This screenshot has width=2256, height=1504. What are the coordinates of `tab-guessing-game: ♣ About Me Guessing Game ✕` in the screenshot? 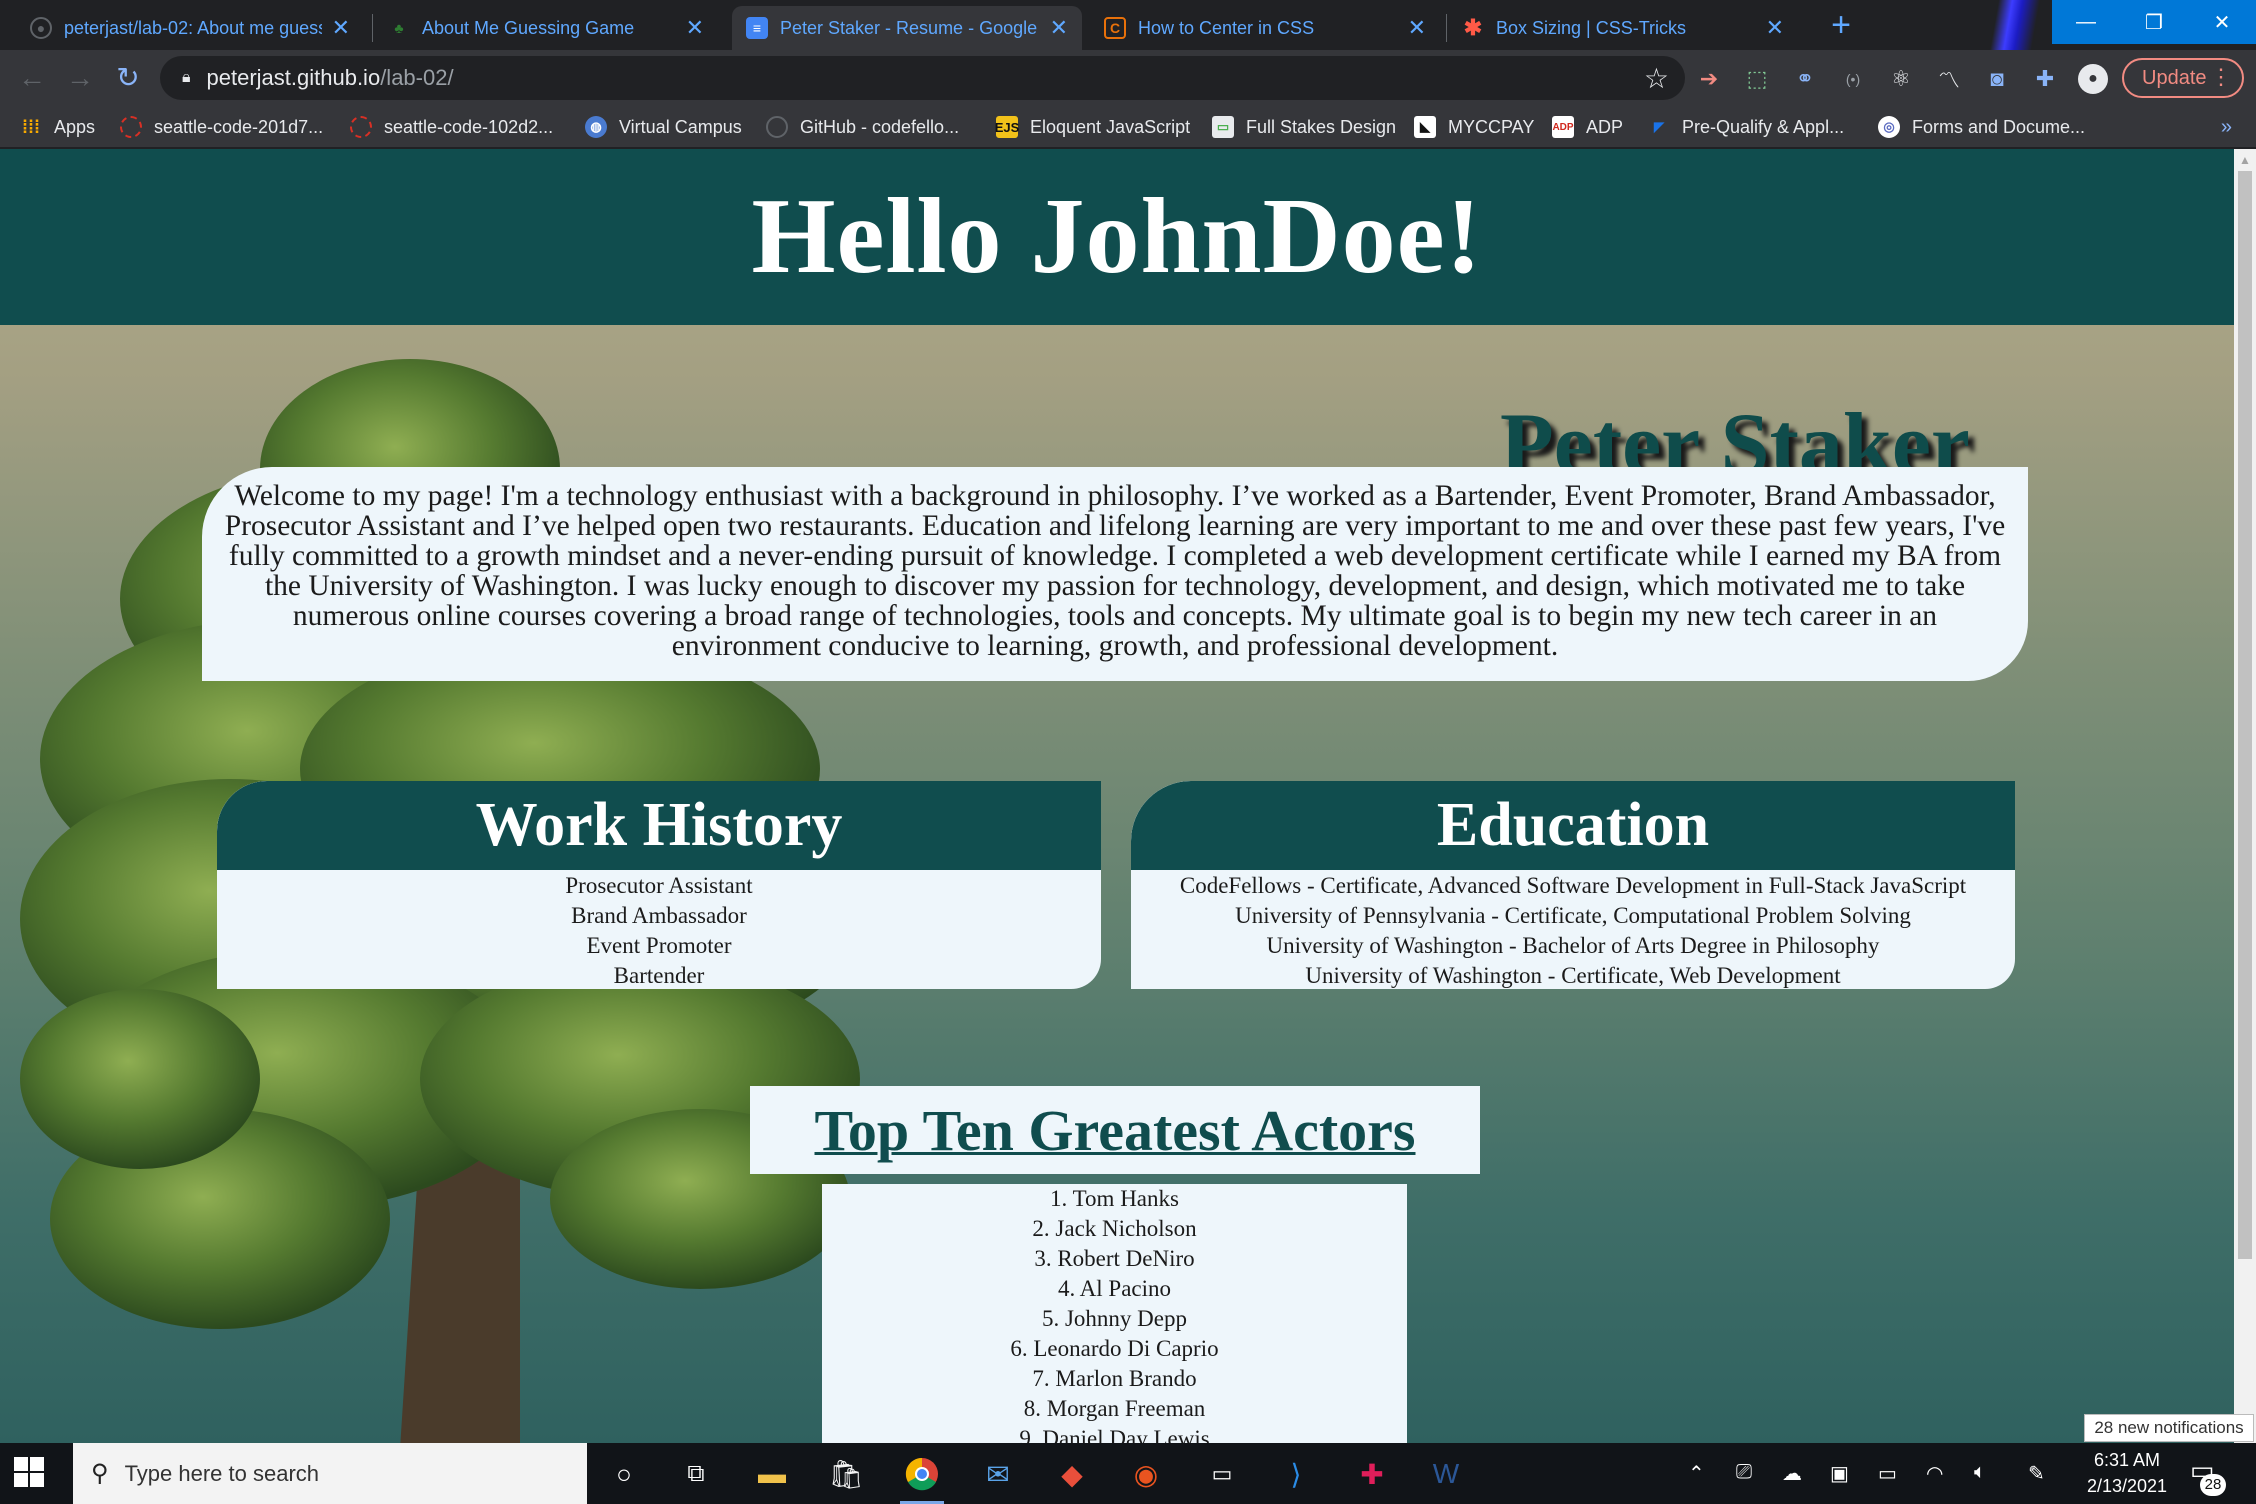 It's located at (546, 28).